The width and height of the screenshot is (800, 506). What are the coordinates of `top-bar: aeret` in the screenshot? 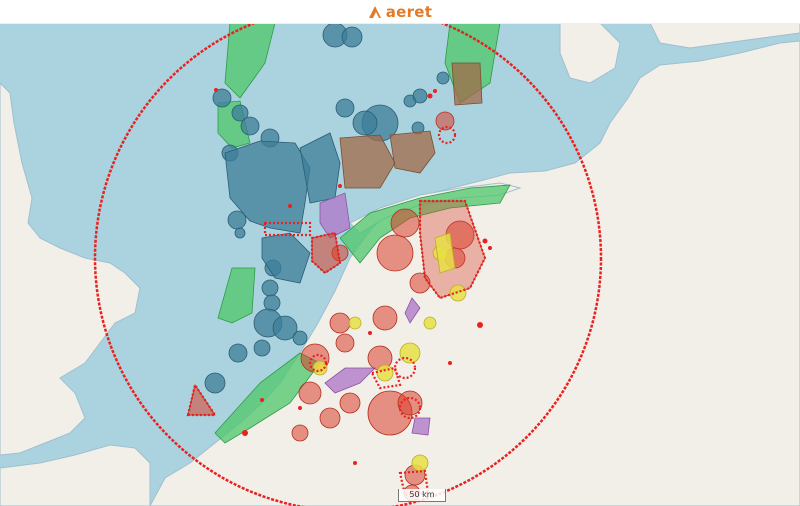 It's located at (400, 12).